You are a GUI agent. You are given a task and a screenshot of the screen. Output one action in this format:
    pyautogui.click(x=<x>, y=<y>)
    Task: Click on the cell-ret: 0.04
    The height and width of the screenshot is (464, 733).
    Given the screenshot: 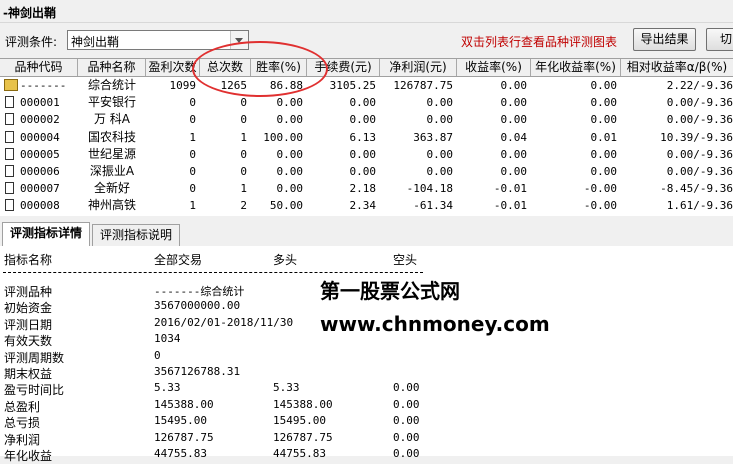 What is the action you would take?
    pyautogui.click(x=514, y=137)
    